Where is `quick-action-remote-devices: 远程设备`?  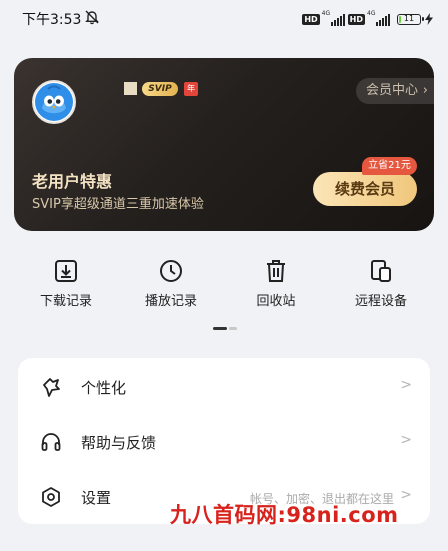 quick-action-remote-devices: 远程设备 is located at coordinates (381, 283).